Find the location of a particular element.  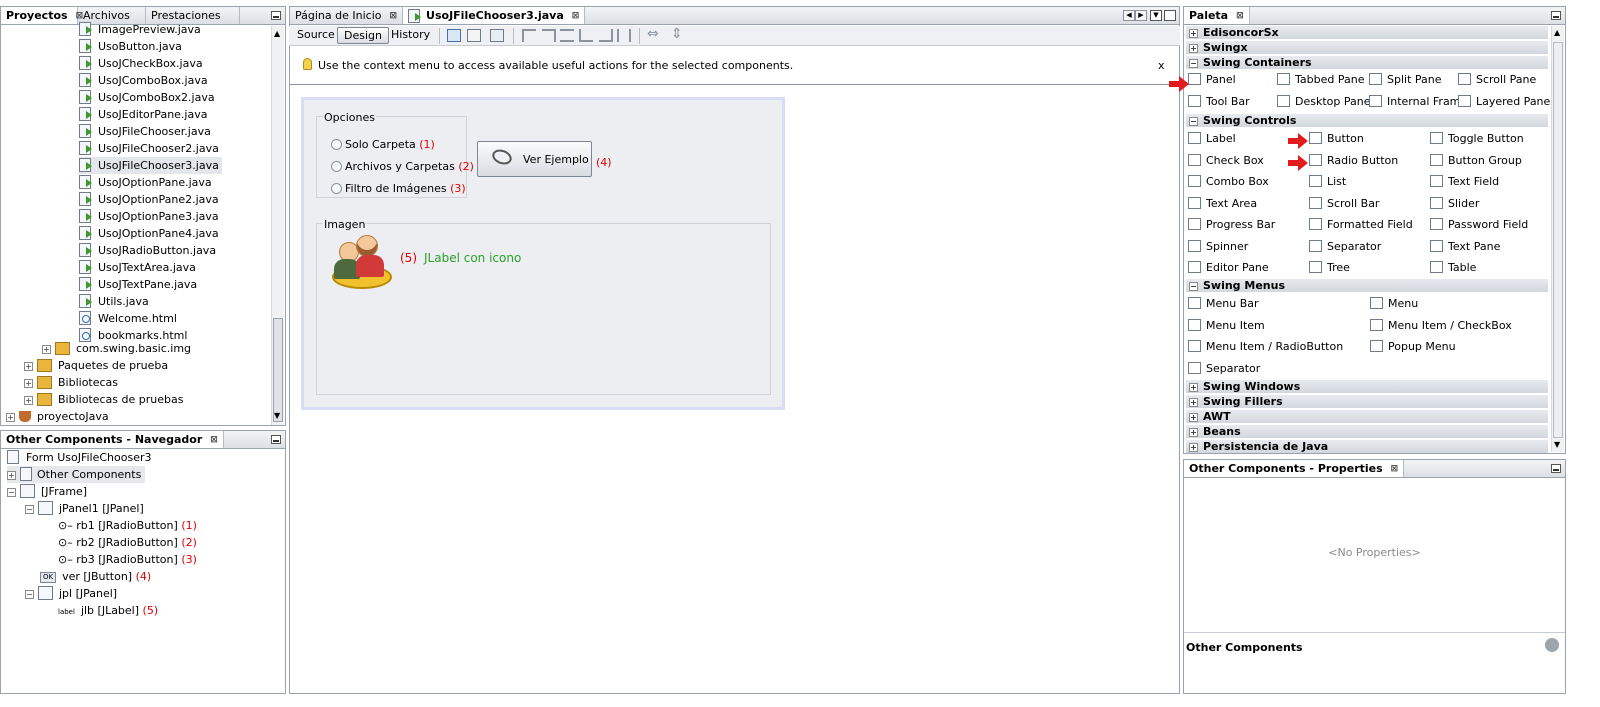

tab-scroll-right-icon: ▶ is located at coordinates (1141, 15).